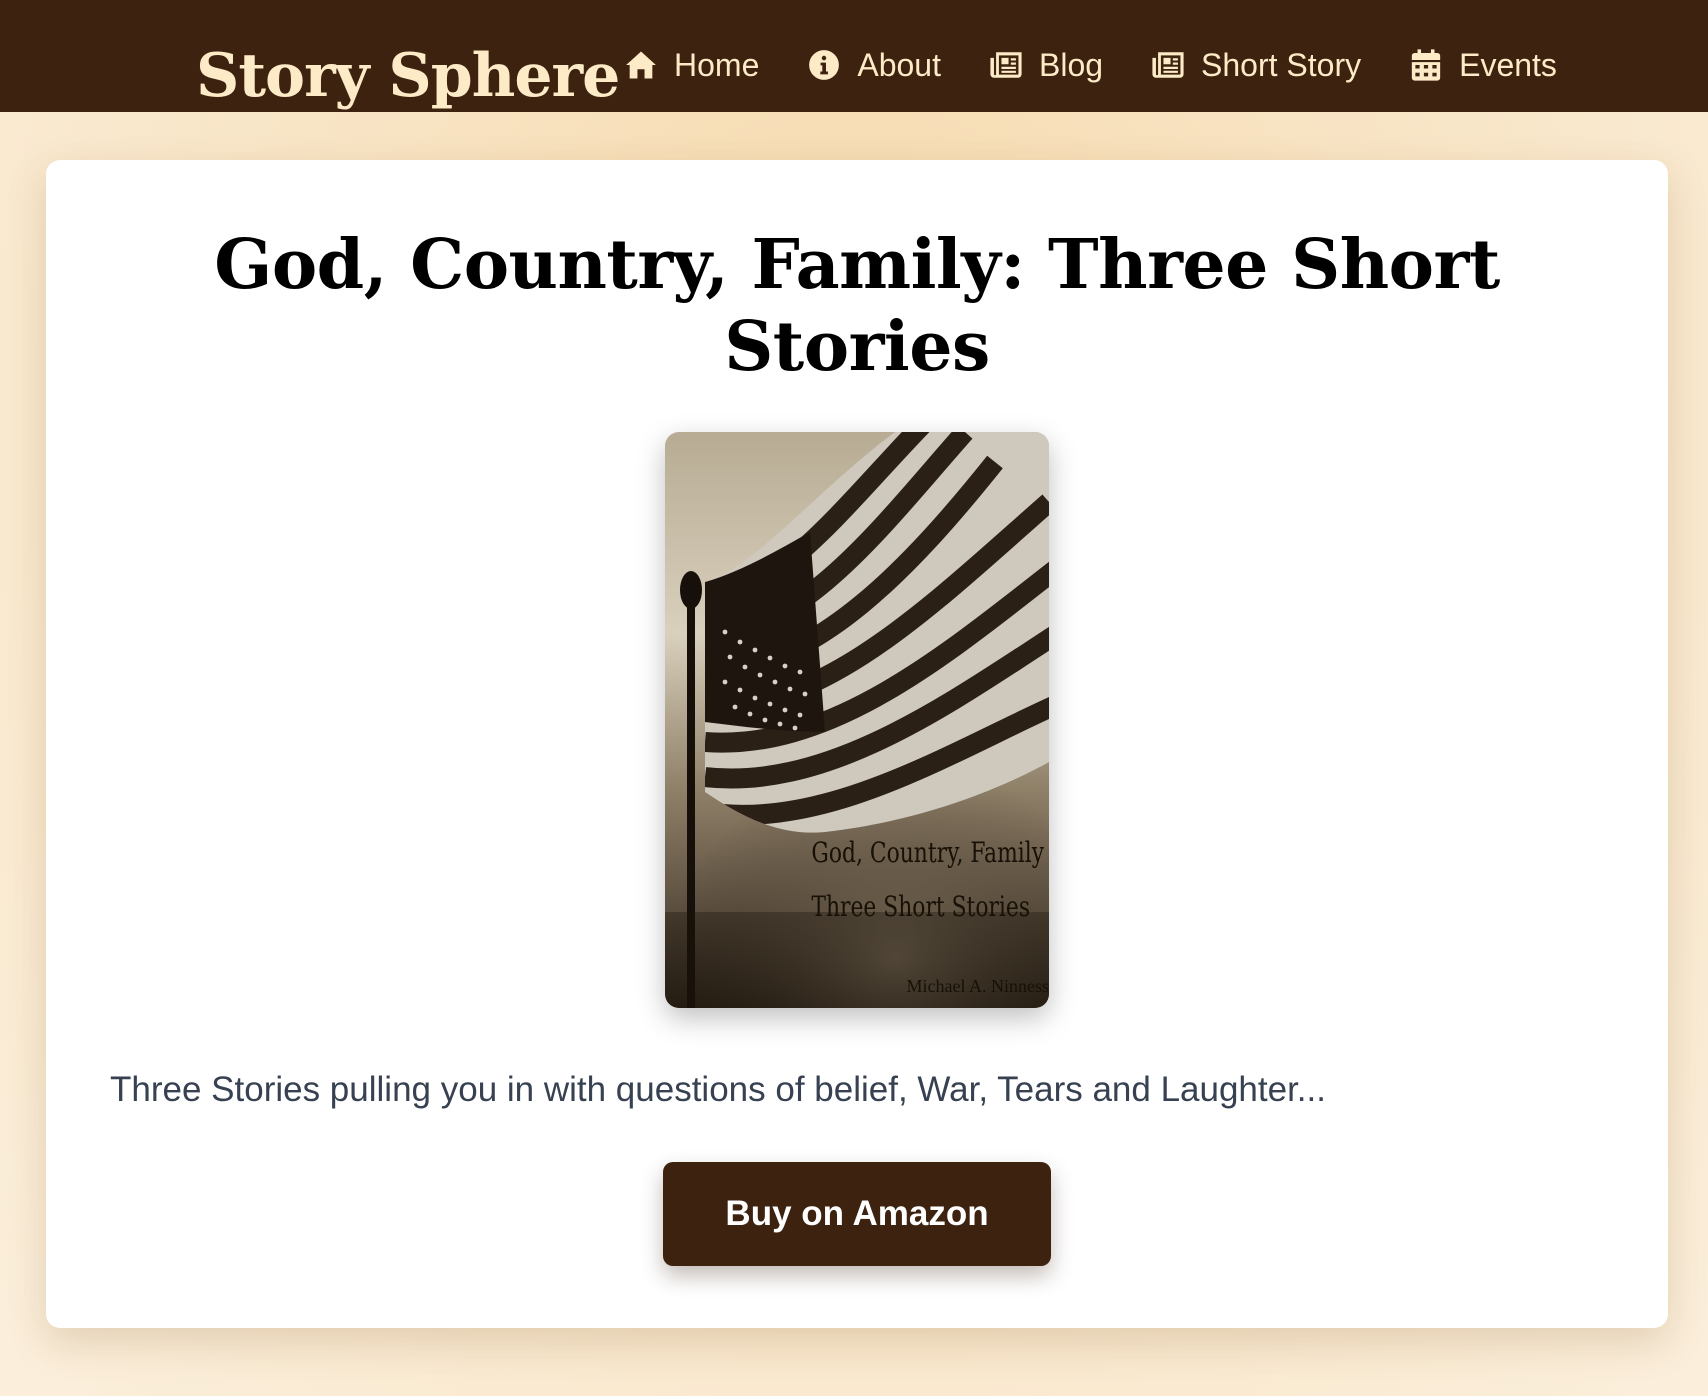 This screenshot has width=1708, height=1396. I want to click on buy-on-amazon-button: Buy on Amazon, so click(857, 1214).